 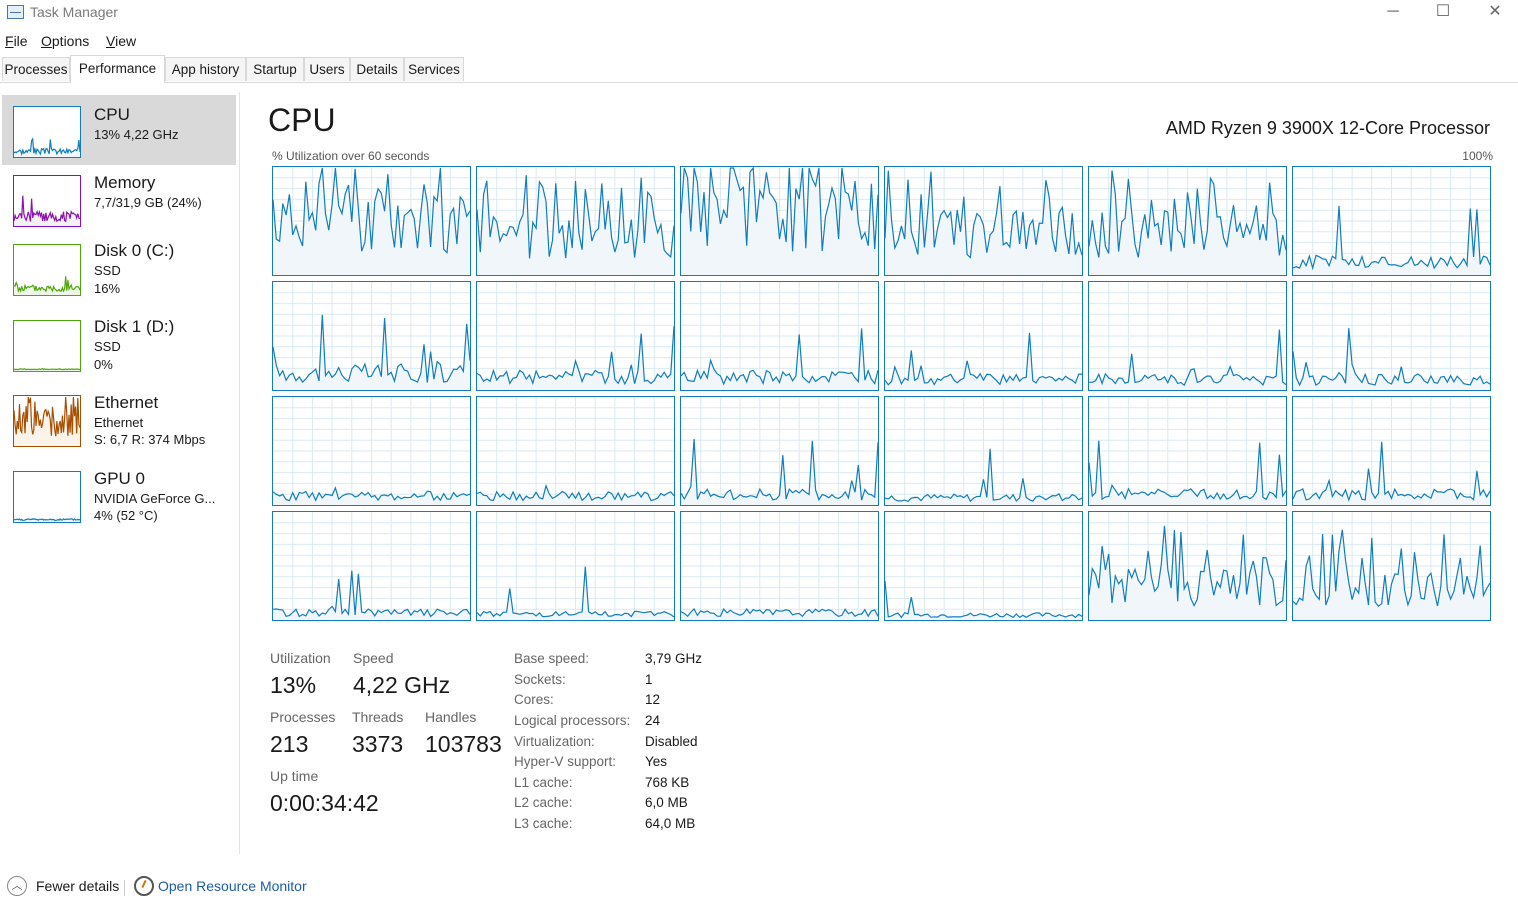 What do you see at coordinates (543, 782) in the screenshot?
I see `l1-cache-label: L1 cache:` at bounding box center [543, 782].